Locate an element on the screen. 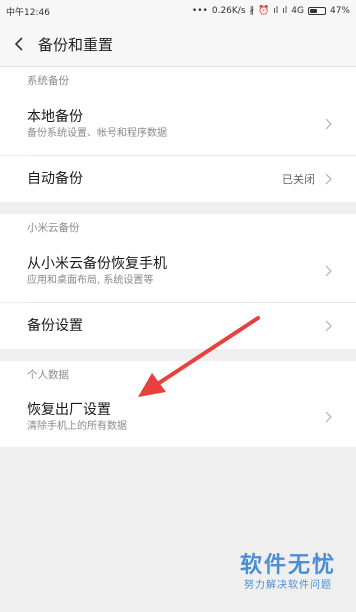 The width and height of the screenshot is (356, 612). battery-icon is located at coordinates (316, 11).